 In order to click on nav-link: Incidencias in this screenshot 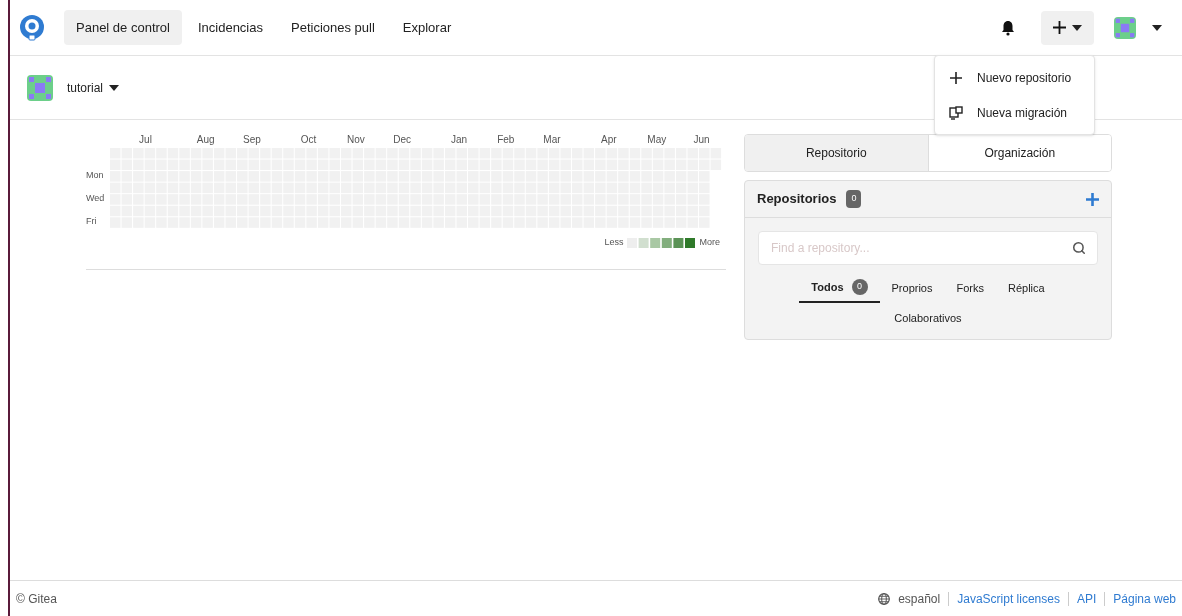, I will do `click(230, 27)`.